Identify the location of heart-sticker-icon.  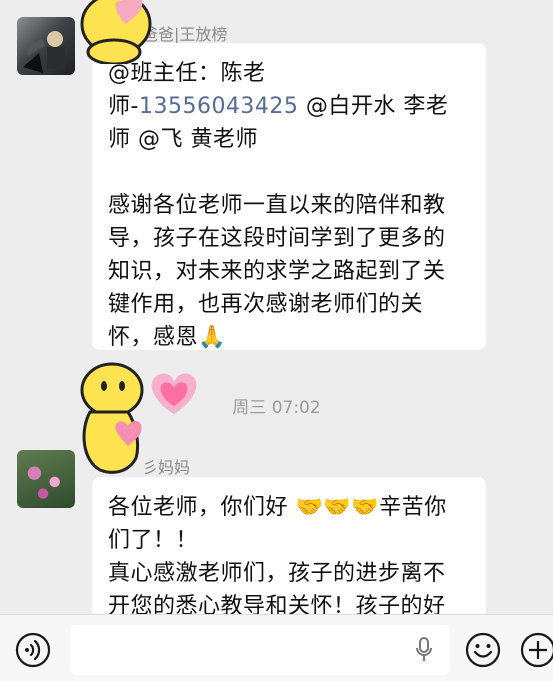
(121, 32).